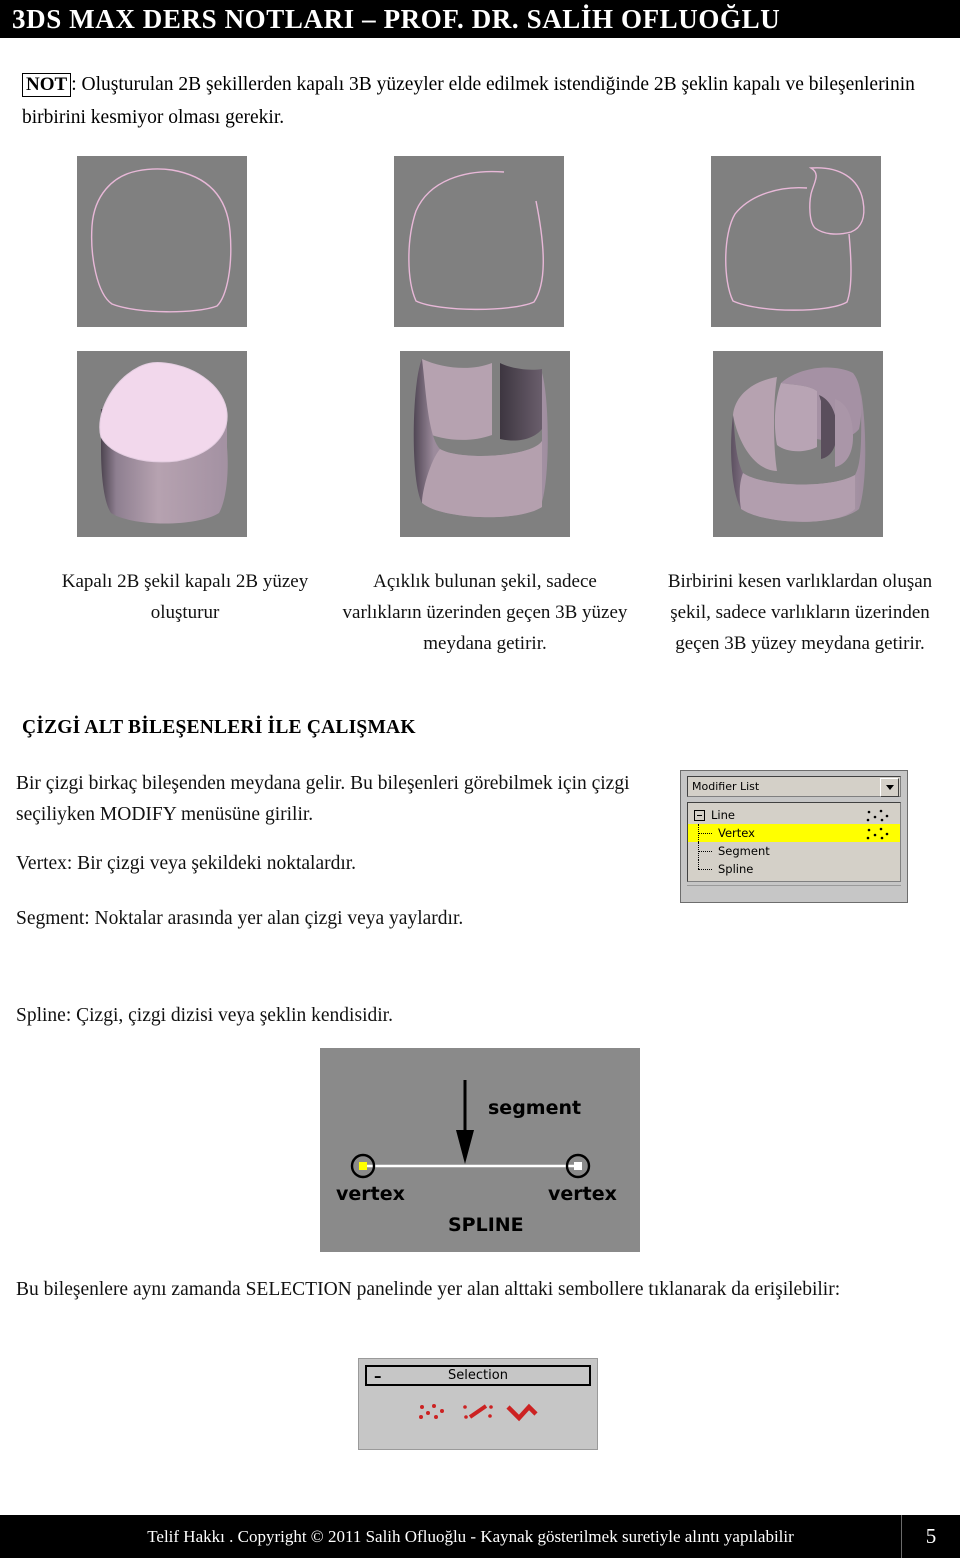 Image resolution: width=960 pixels, height=1558 pixels. I want to click on modifier-stack-item-label: Vertex, so click(736, 833).